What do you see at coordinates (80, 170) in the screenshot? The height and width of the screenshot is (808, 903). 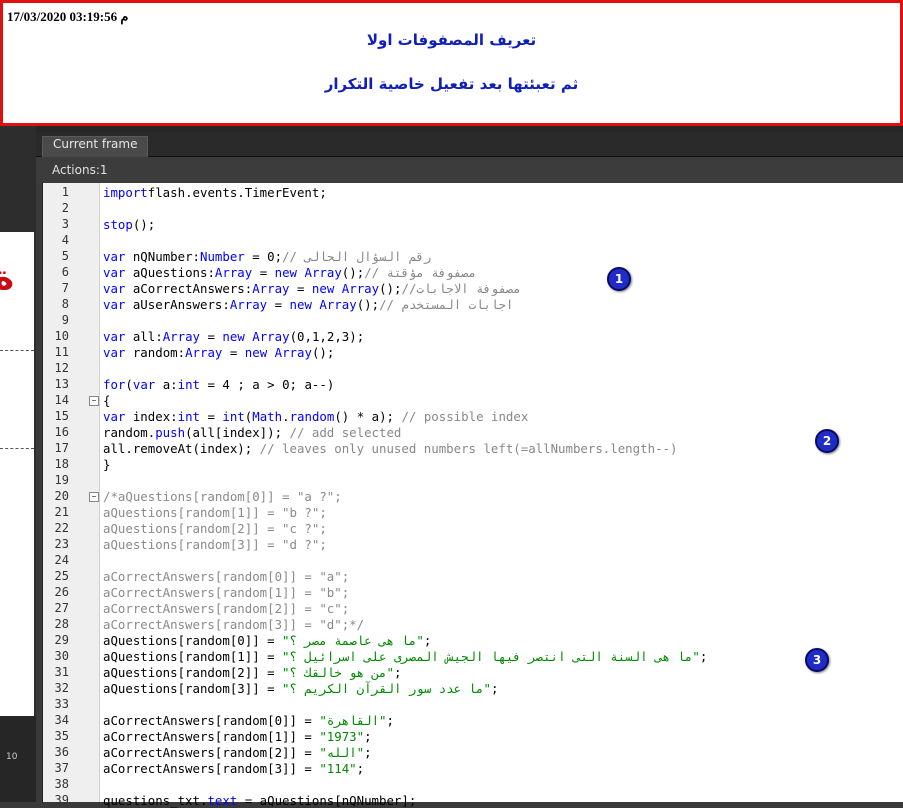 I see `breadcrumb-label: Actions:1` at bounding box center [80, 170].